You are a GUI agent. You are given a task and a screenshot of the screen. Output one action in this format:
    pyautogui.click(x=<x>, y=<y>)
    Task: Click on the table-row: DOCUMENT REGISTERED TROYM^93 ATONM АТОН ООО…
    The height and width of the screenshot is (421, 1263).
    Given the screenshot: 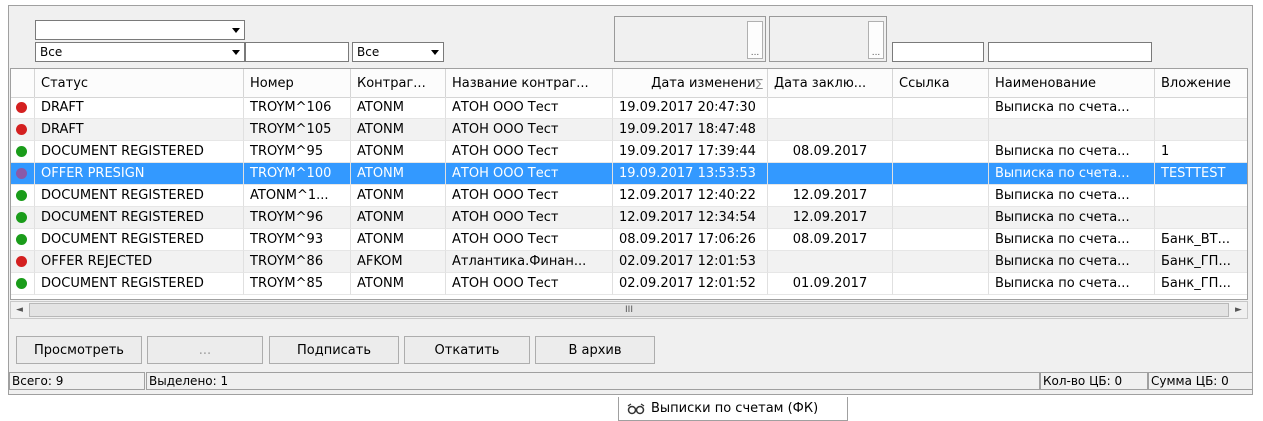 What is the action you would take?
    pyautogui.click(x=629, y=240)
    